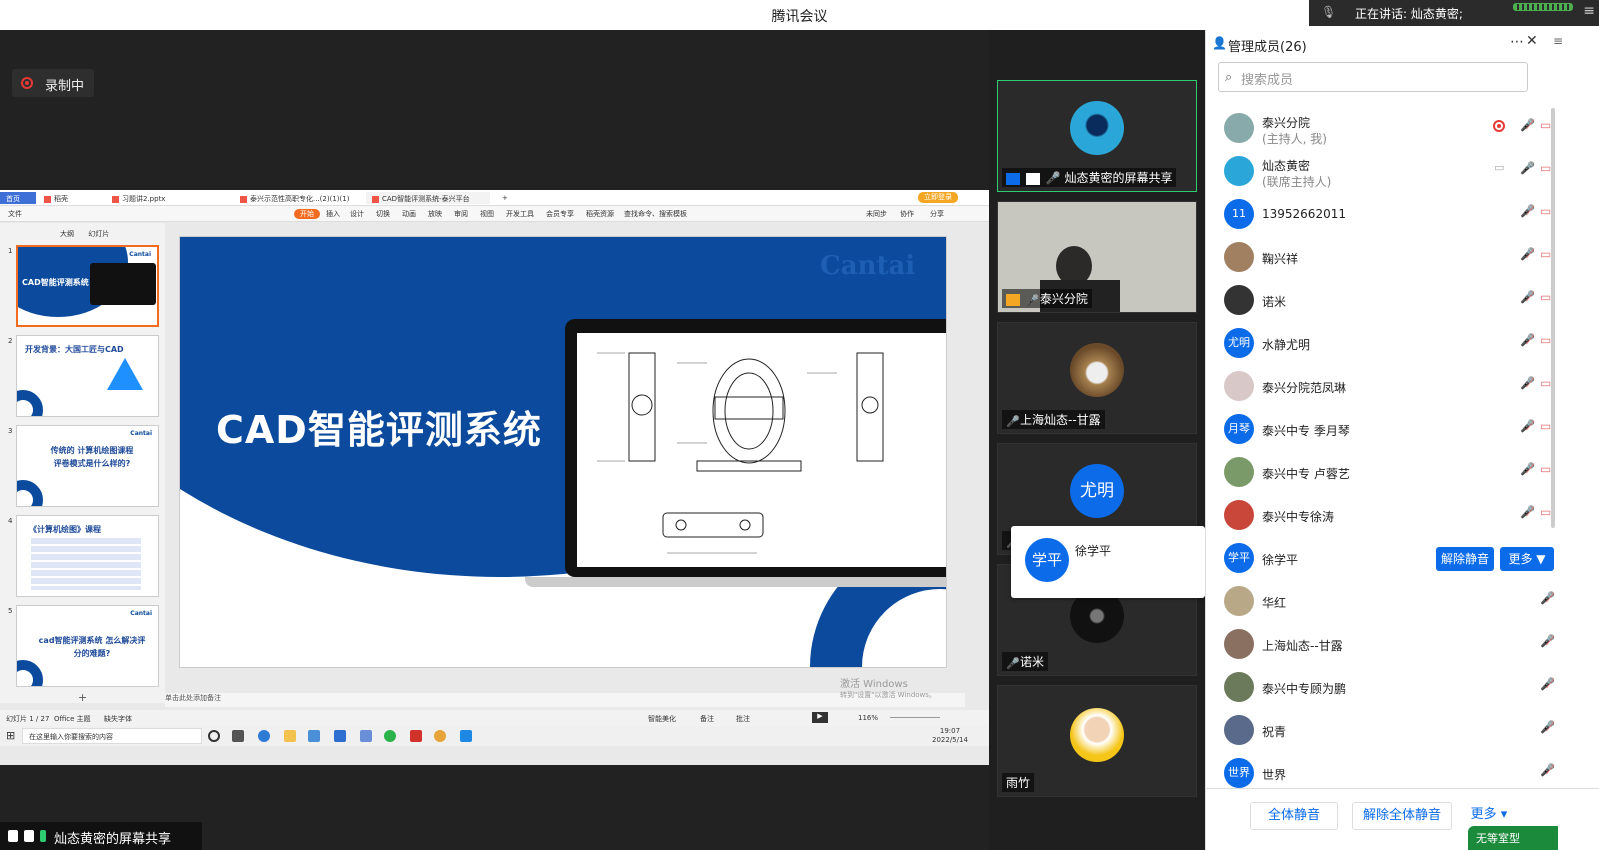 The height and width of the screenshot is (850, 1599). I want to click on waiting-room-badge: 无等室型, so click(1513, 838).